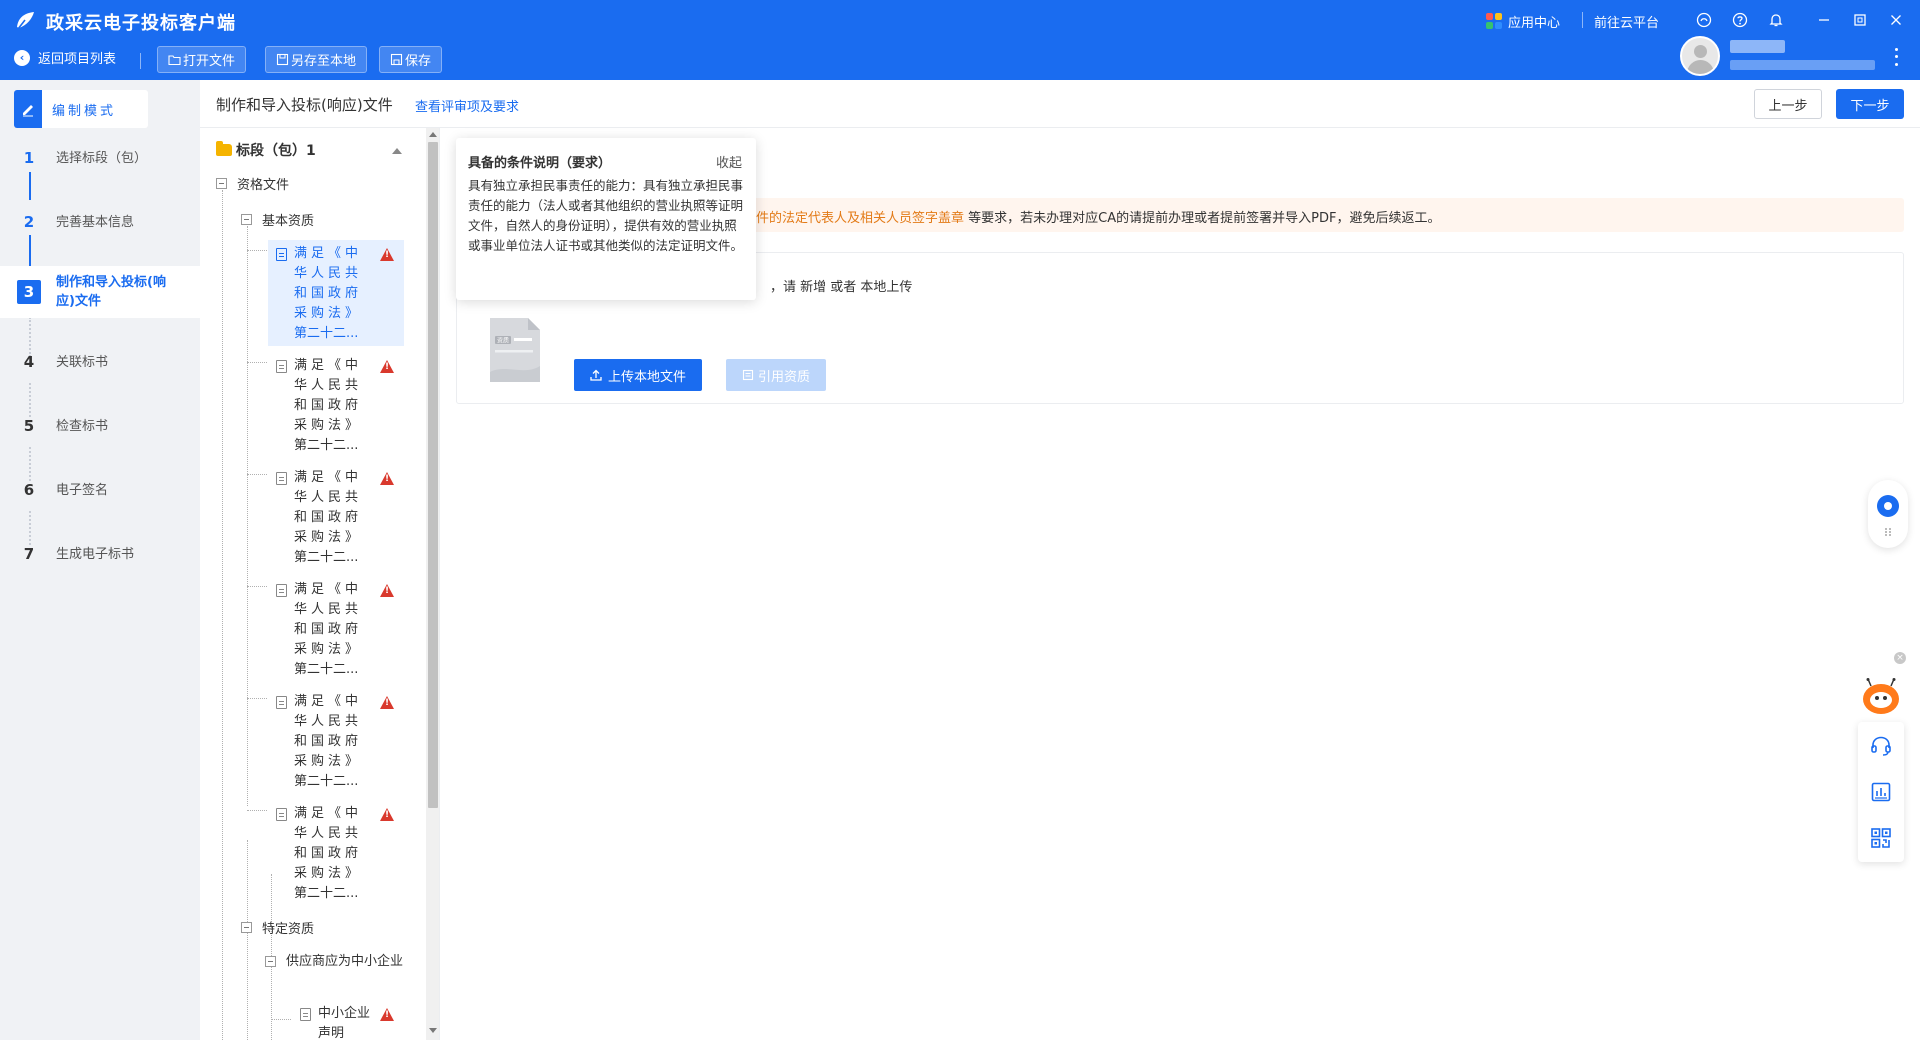 Image resolution: width=1920 pixels, height=1040 pixels. I want to click on open-file-label: 打开文件, so click(209, 61).